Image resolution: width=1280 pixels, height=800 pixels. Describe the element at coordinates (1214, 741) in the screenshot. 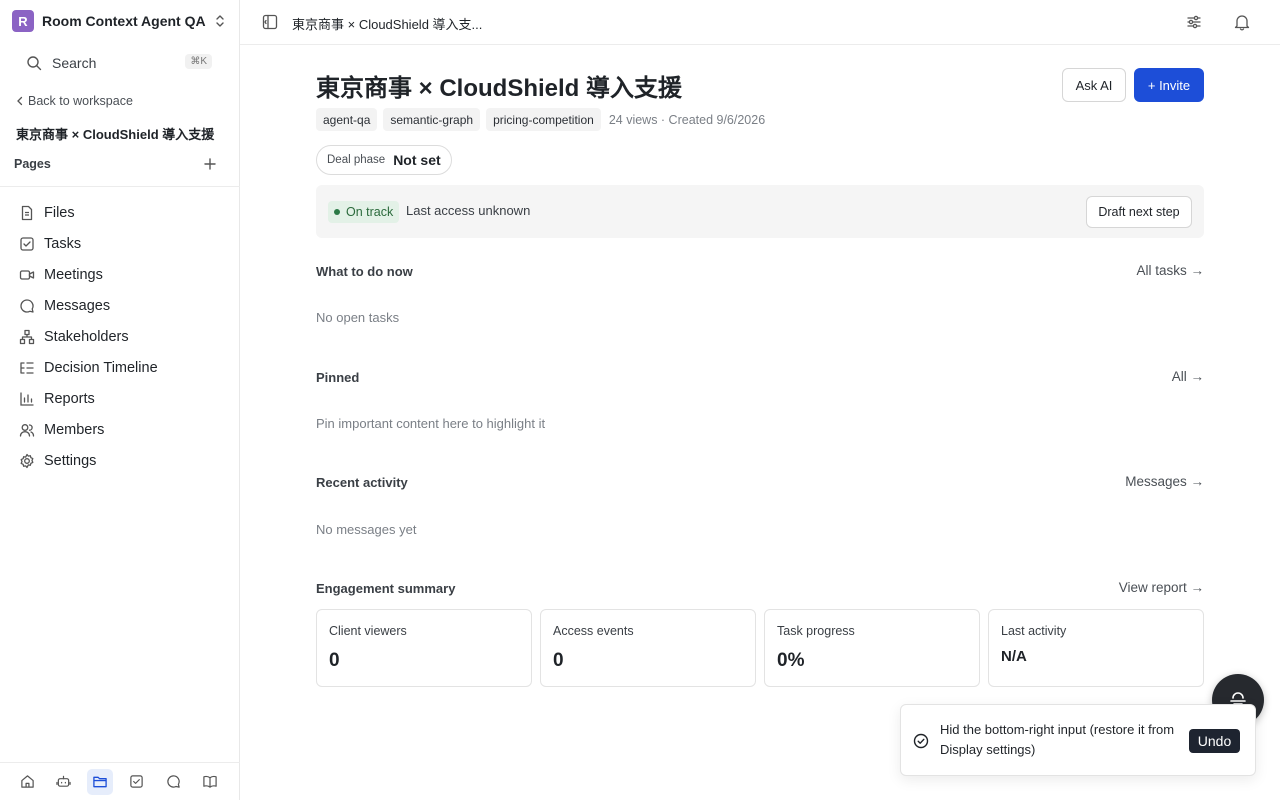

I see `undo-button: Undo` at that location.